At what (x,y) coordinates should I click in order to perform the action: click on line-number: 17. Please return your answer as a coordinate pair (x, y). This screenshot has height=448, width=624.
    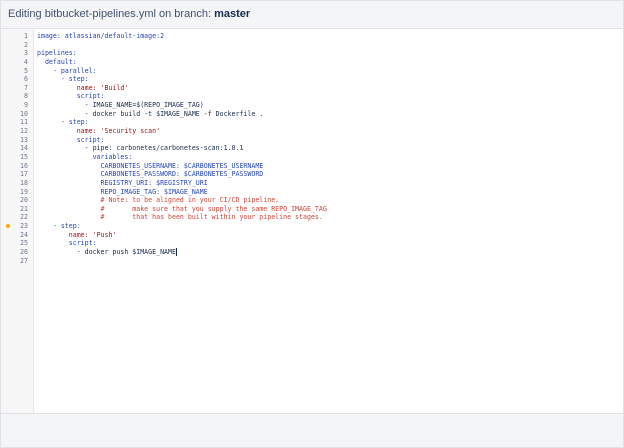
    Looking at the image, I should click on (24, 174).